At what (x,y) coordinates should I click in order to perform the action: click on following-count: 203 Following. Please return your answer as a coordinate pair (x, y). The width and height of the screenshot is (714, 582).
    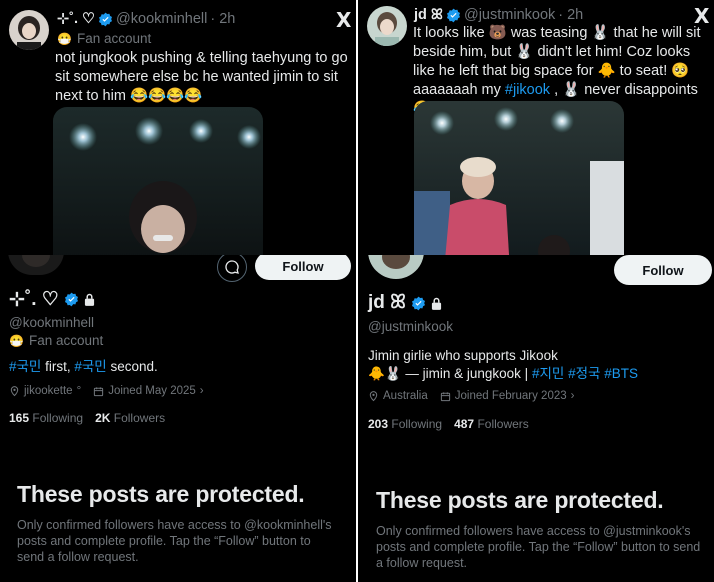
    Looking at the image, I should click on (405, 424).